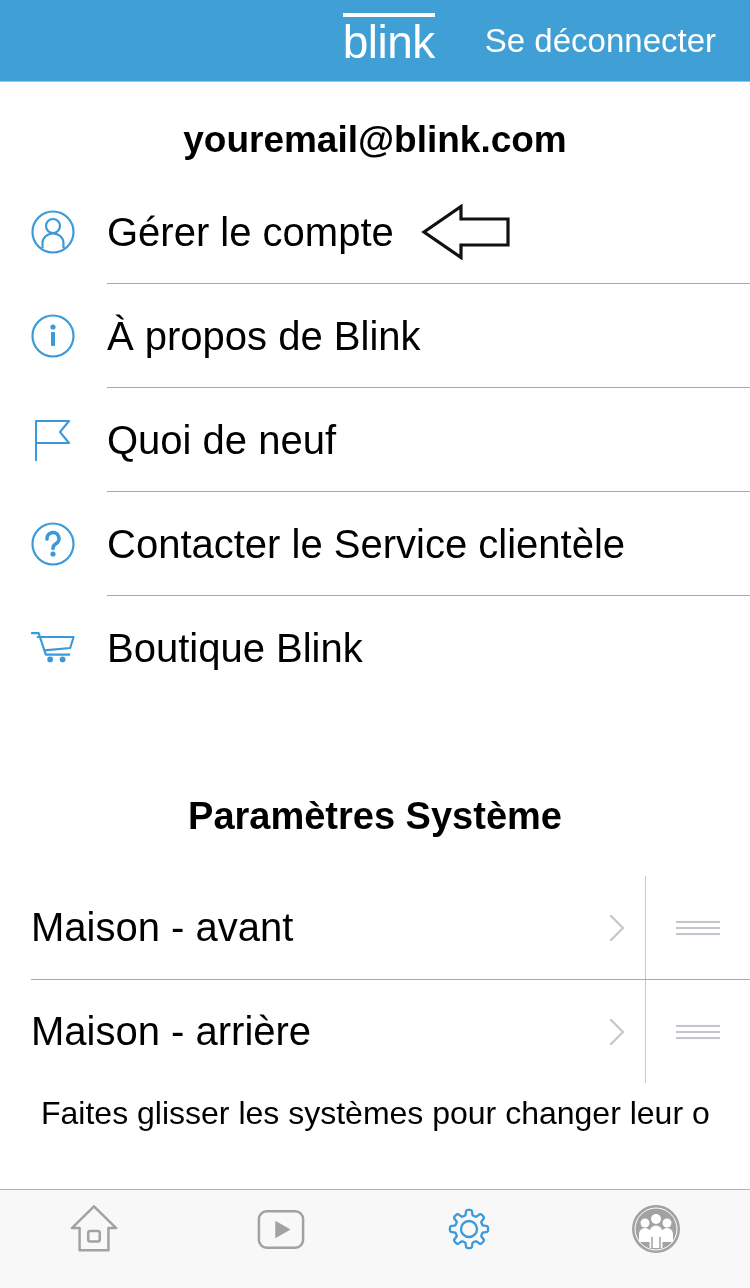 This screenshot has width=750, height=1288. I want to click on user-icon, so click(53, 231).